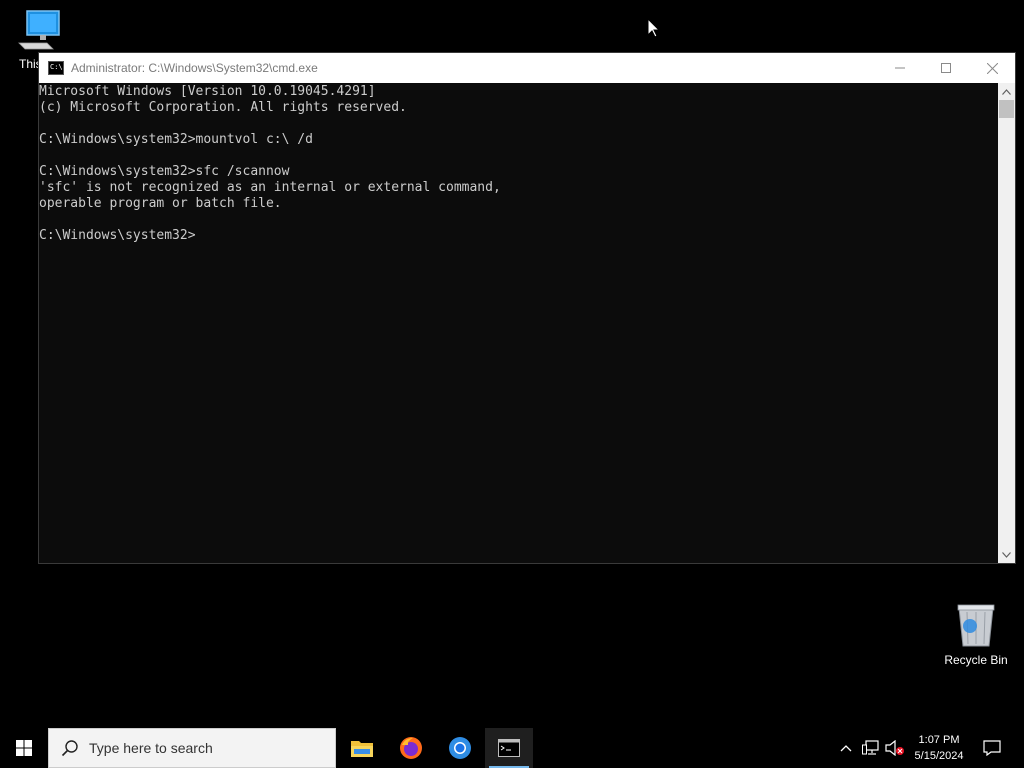  Describe the element at coordinates (654, 28) in the screenshot. I see `mouse-cursor-icon` at that location.